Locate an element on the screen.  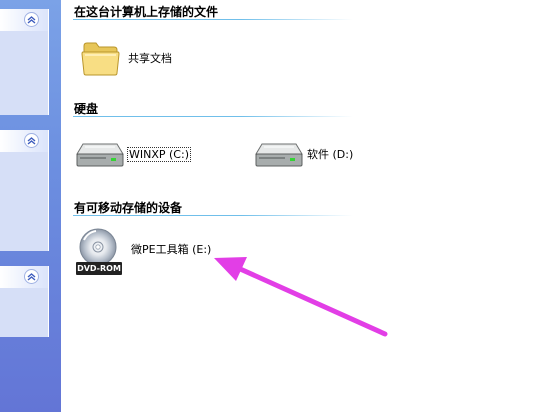
item-drive-d: 软件 (D:) is located at coordinates (303, 154).